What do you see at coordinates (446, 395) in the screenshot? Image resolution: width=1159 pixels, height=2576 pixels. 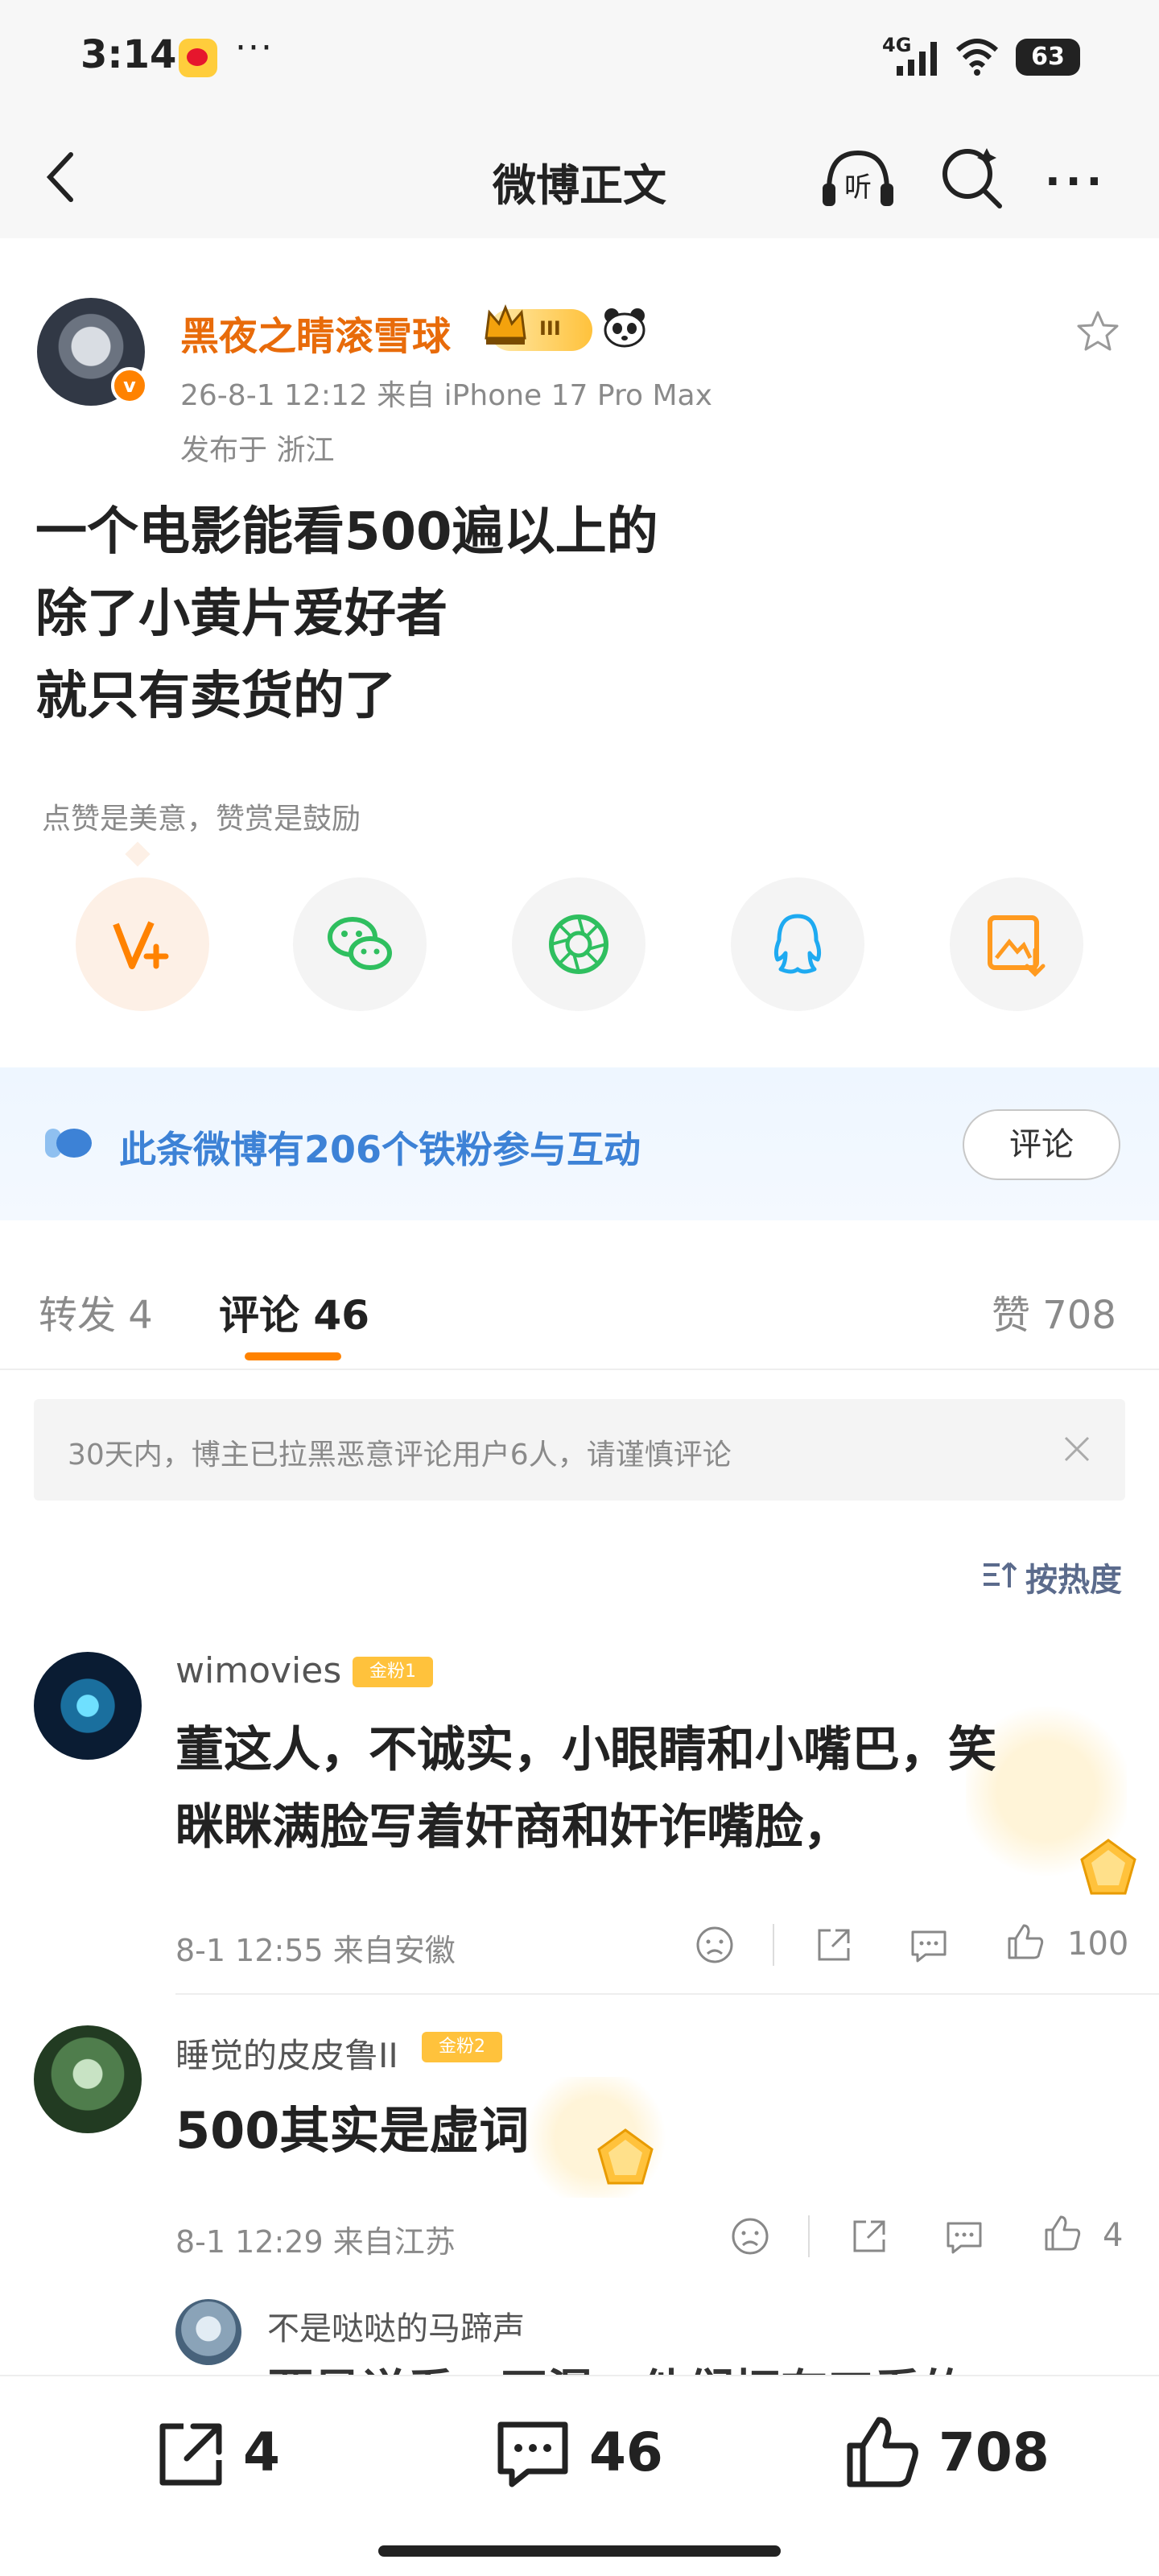 I see `post-meta: 26-8-1 12:12 来自 iPhone 17 Pro Max` at bounding box center [446, 395].